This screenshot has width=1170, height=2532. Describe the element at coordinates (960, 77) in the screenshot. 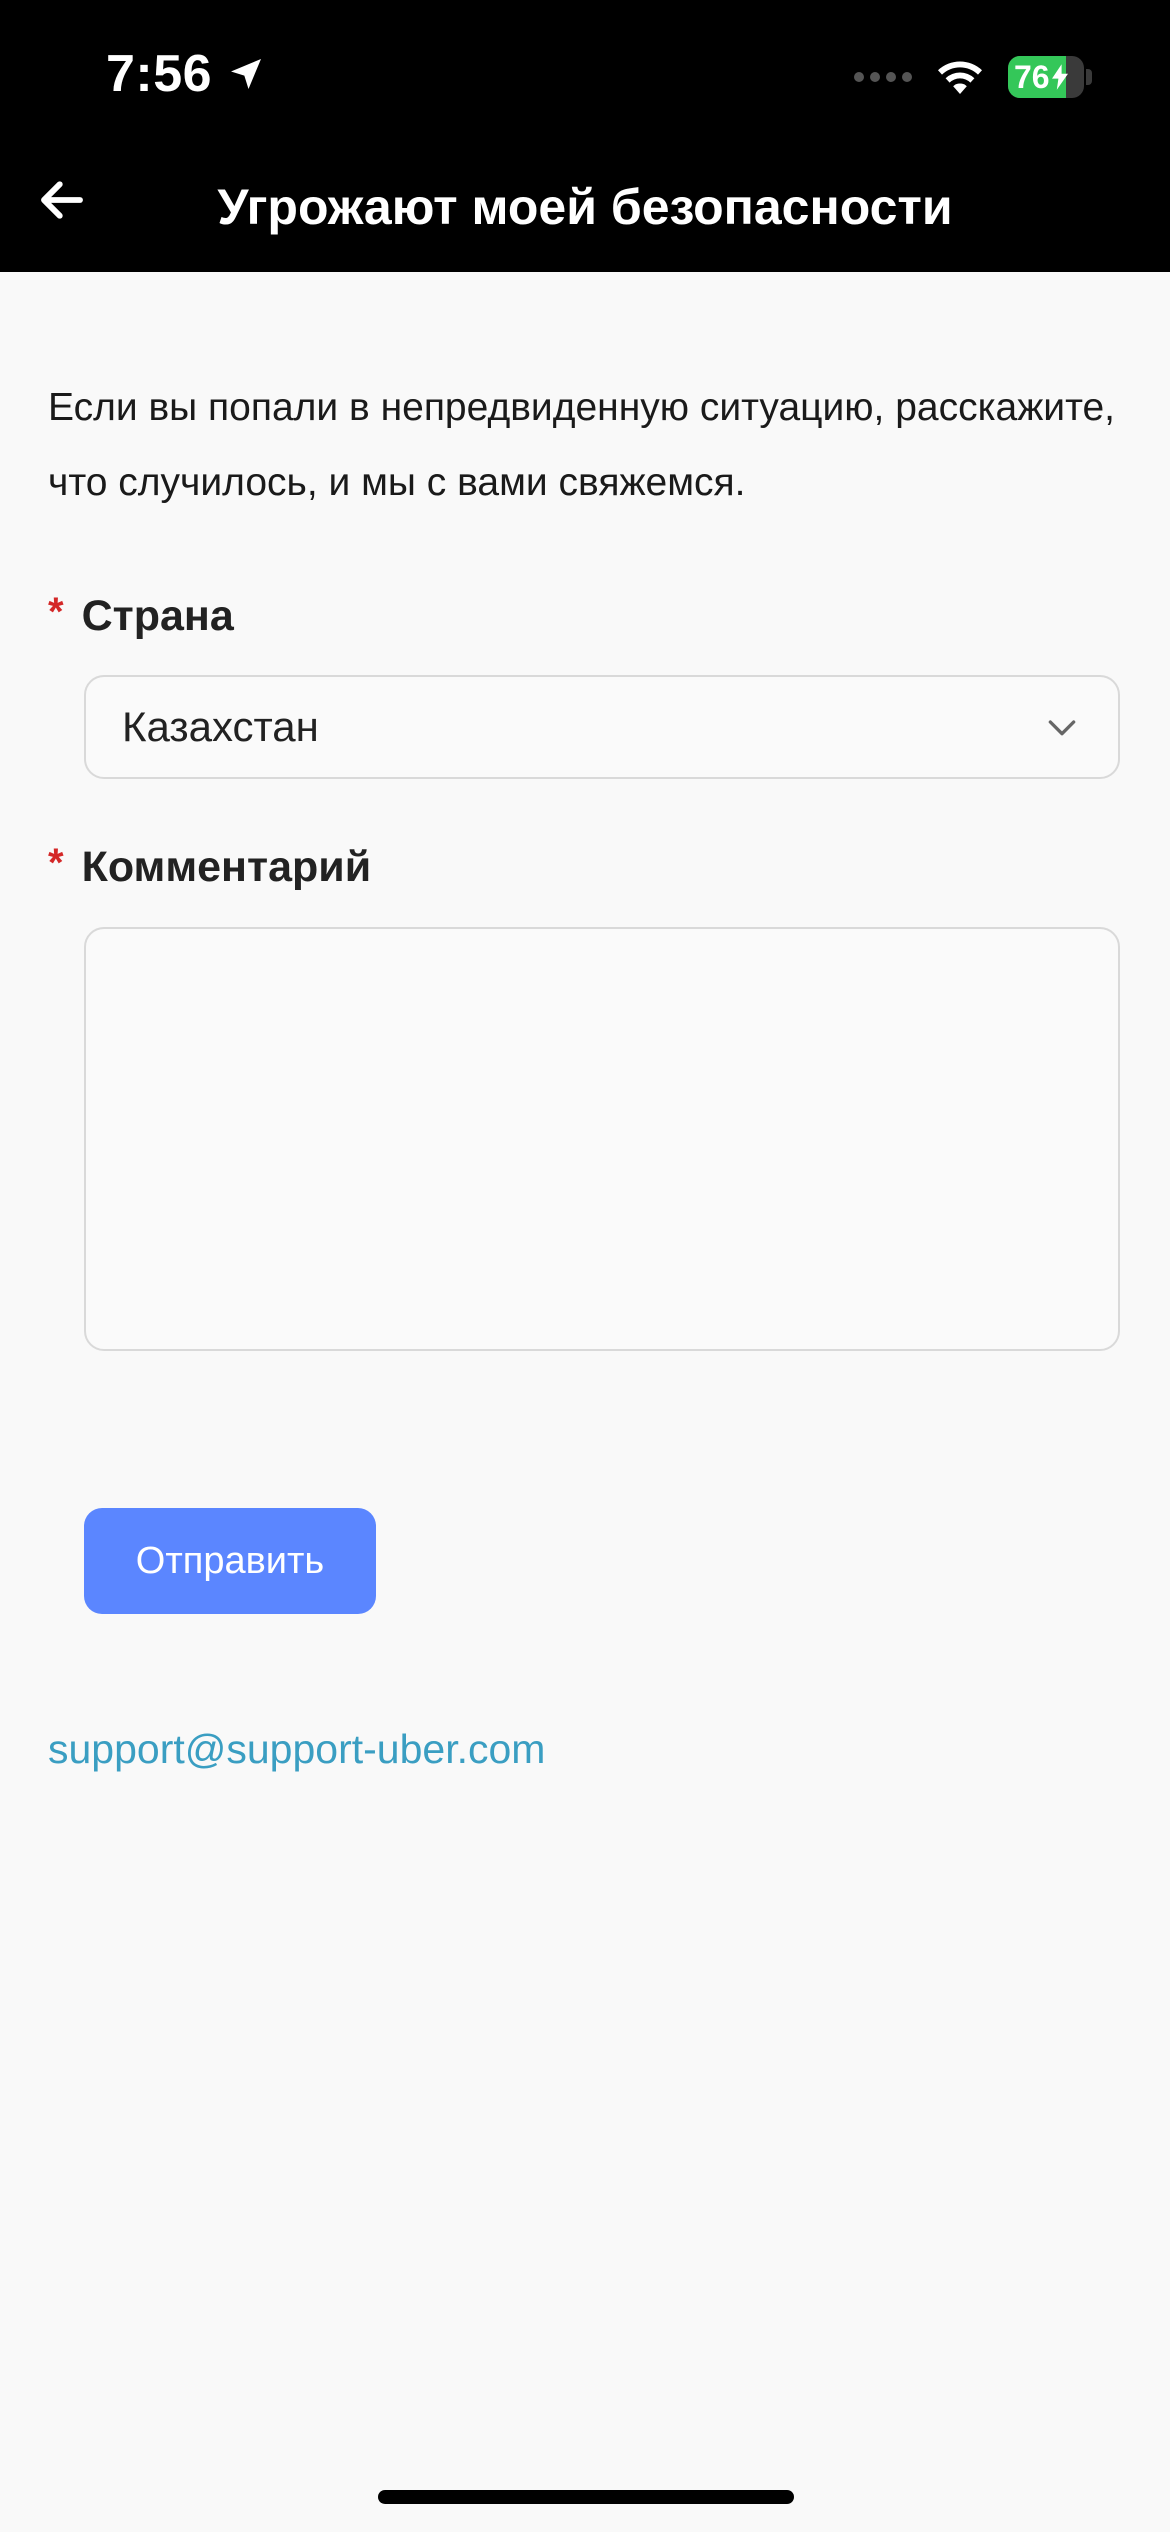

I see `wifi-icon` at that location.